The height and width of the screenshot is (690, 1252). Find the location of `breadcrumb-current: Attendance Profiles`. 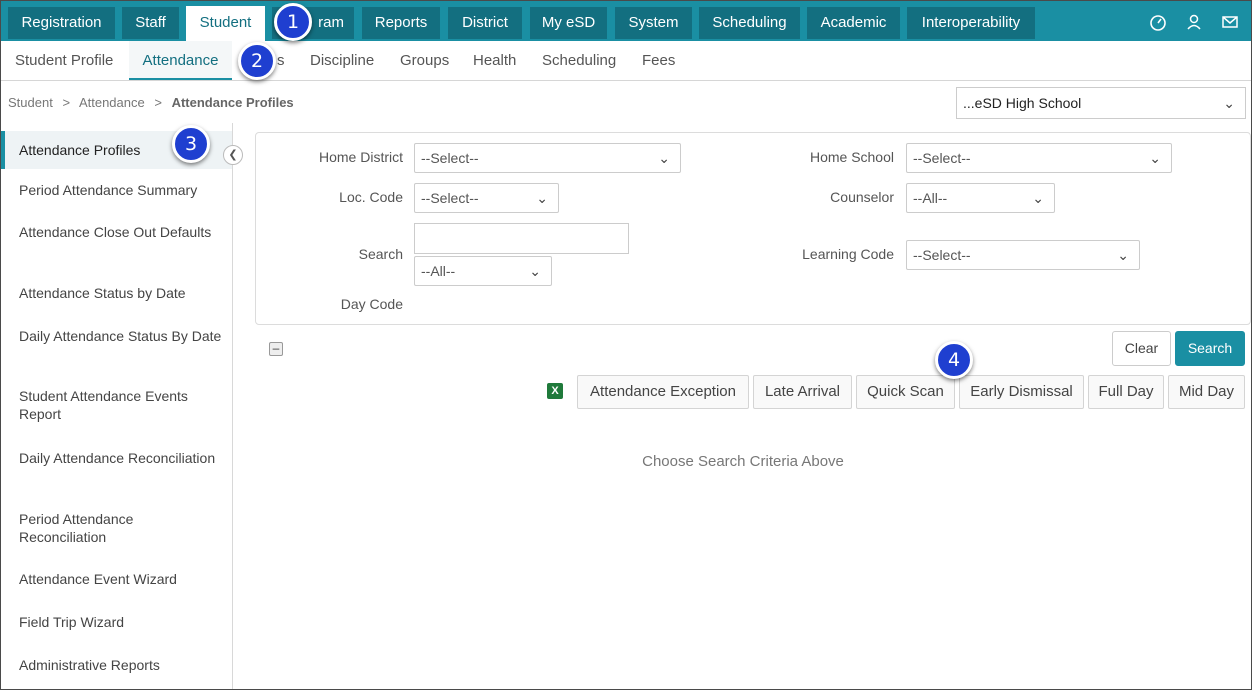

breadcrumb-current: Attendance Profiles is located at coordinates (232, 102).